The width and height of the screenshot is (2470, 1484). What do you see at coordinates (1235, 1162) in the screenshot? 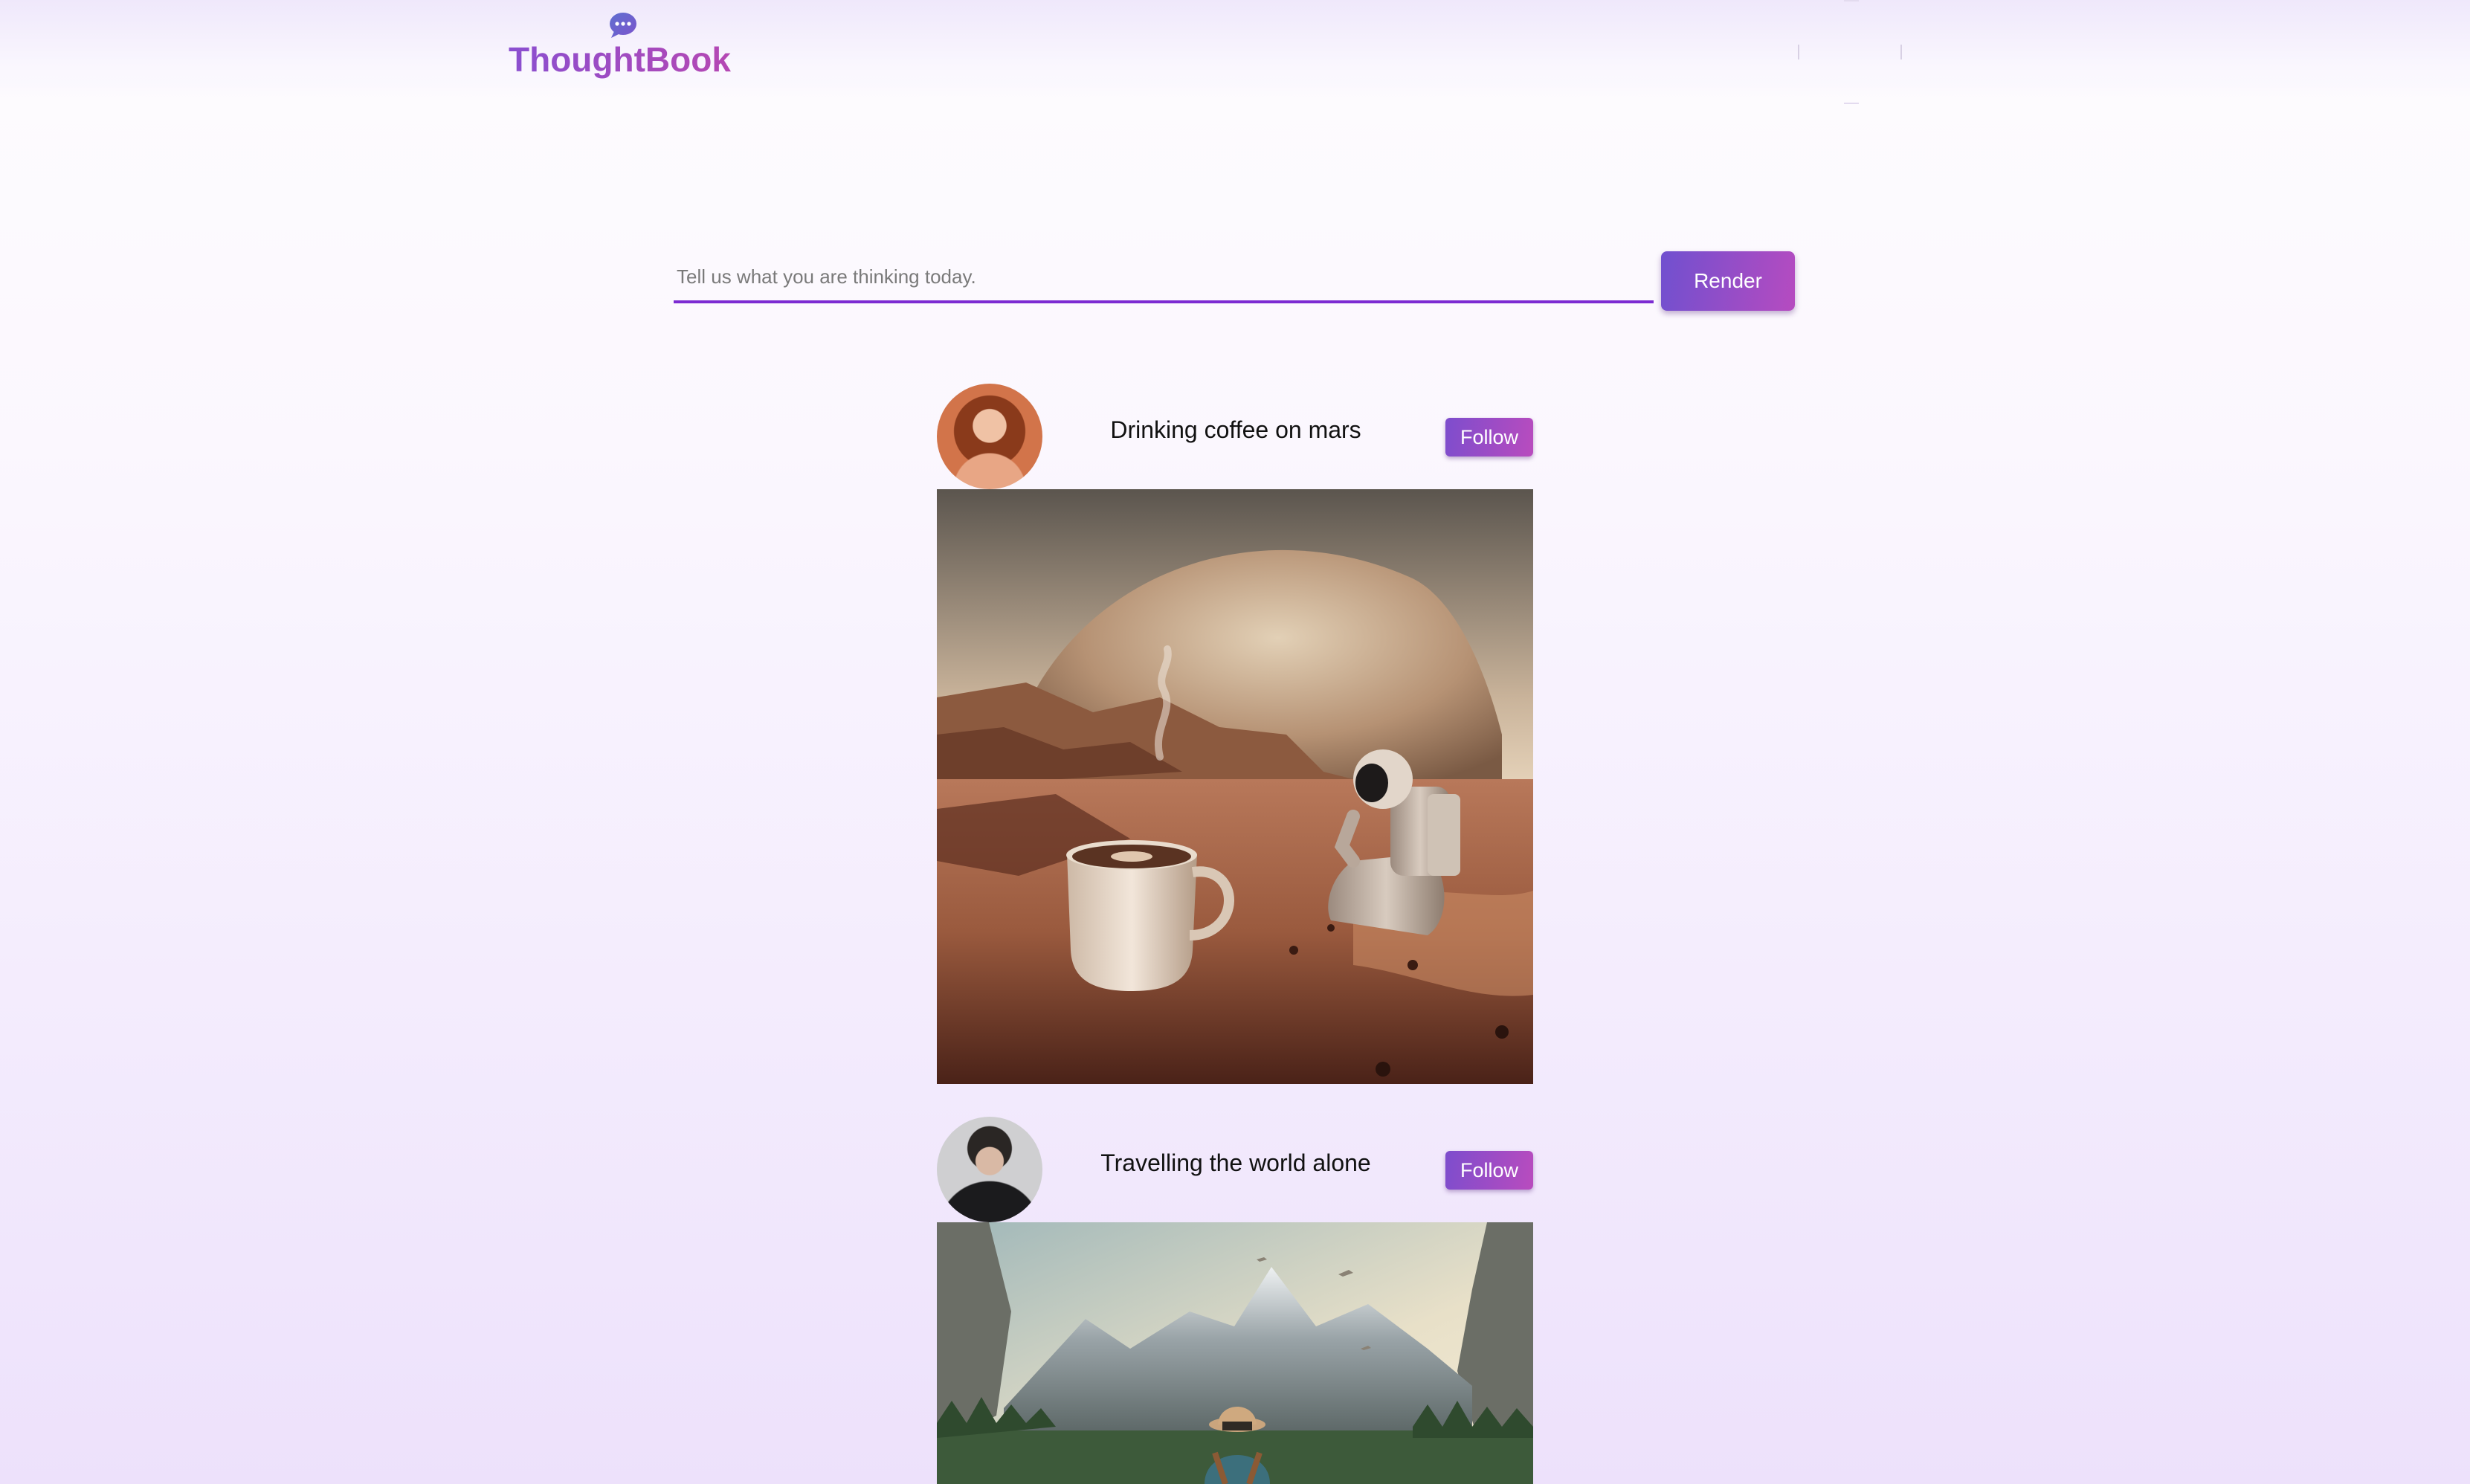
I see `post-title: Travelling the world alone` at bounding box center [1235, 1162].